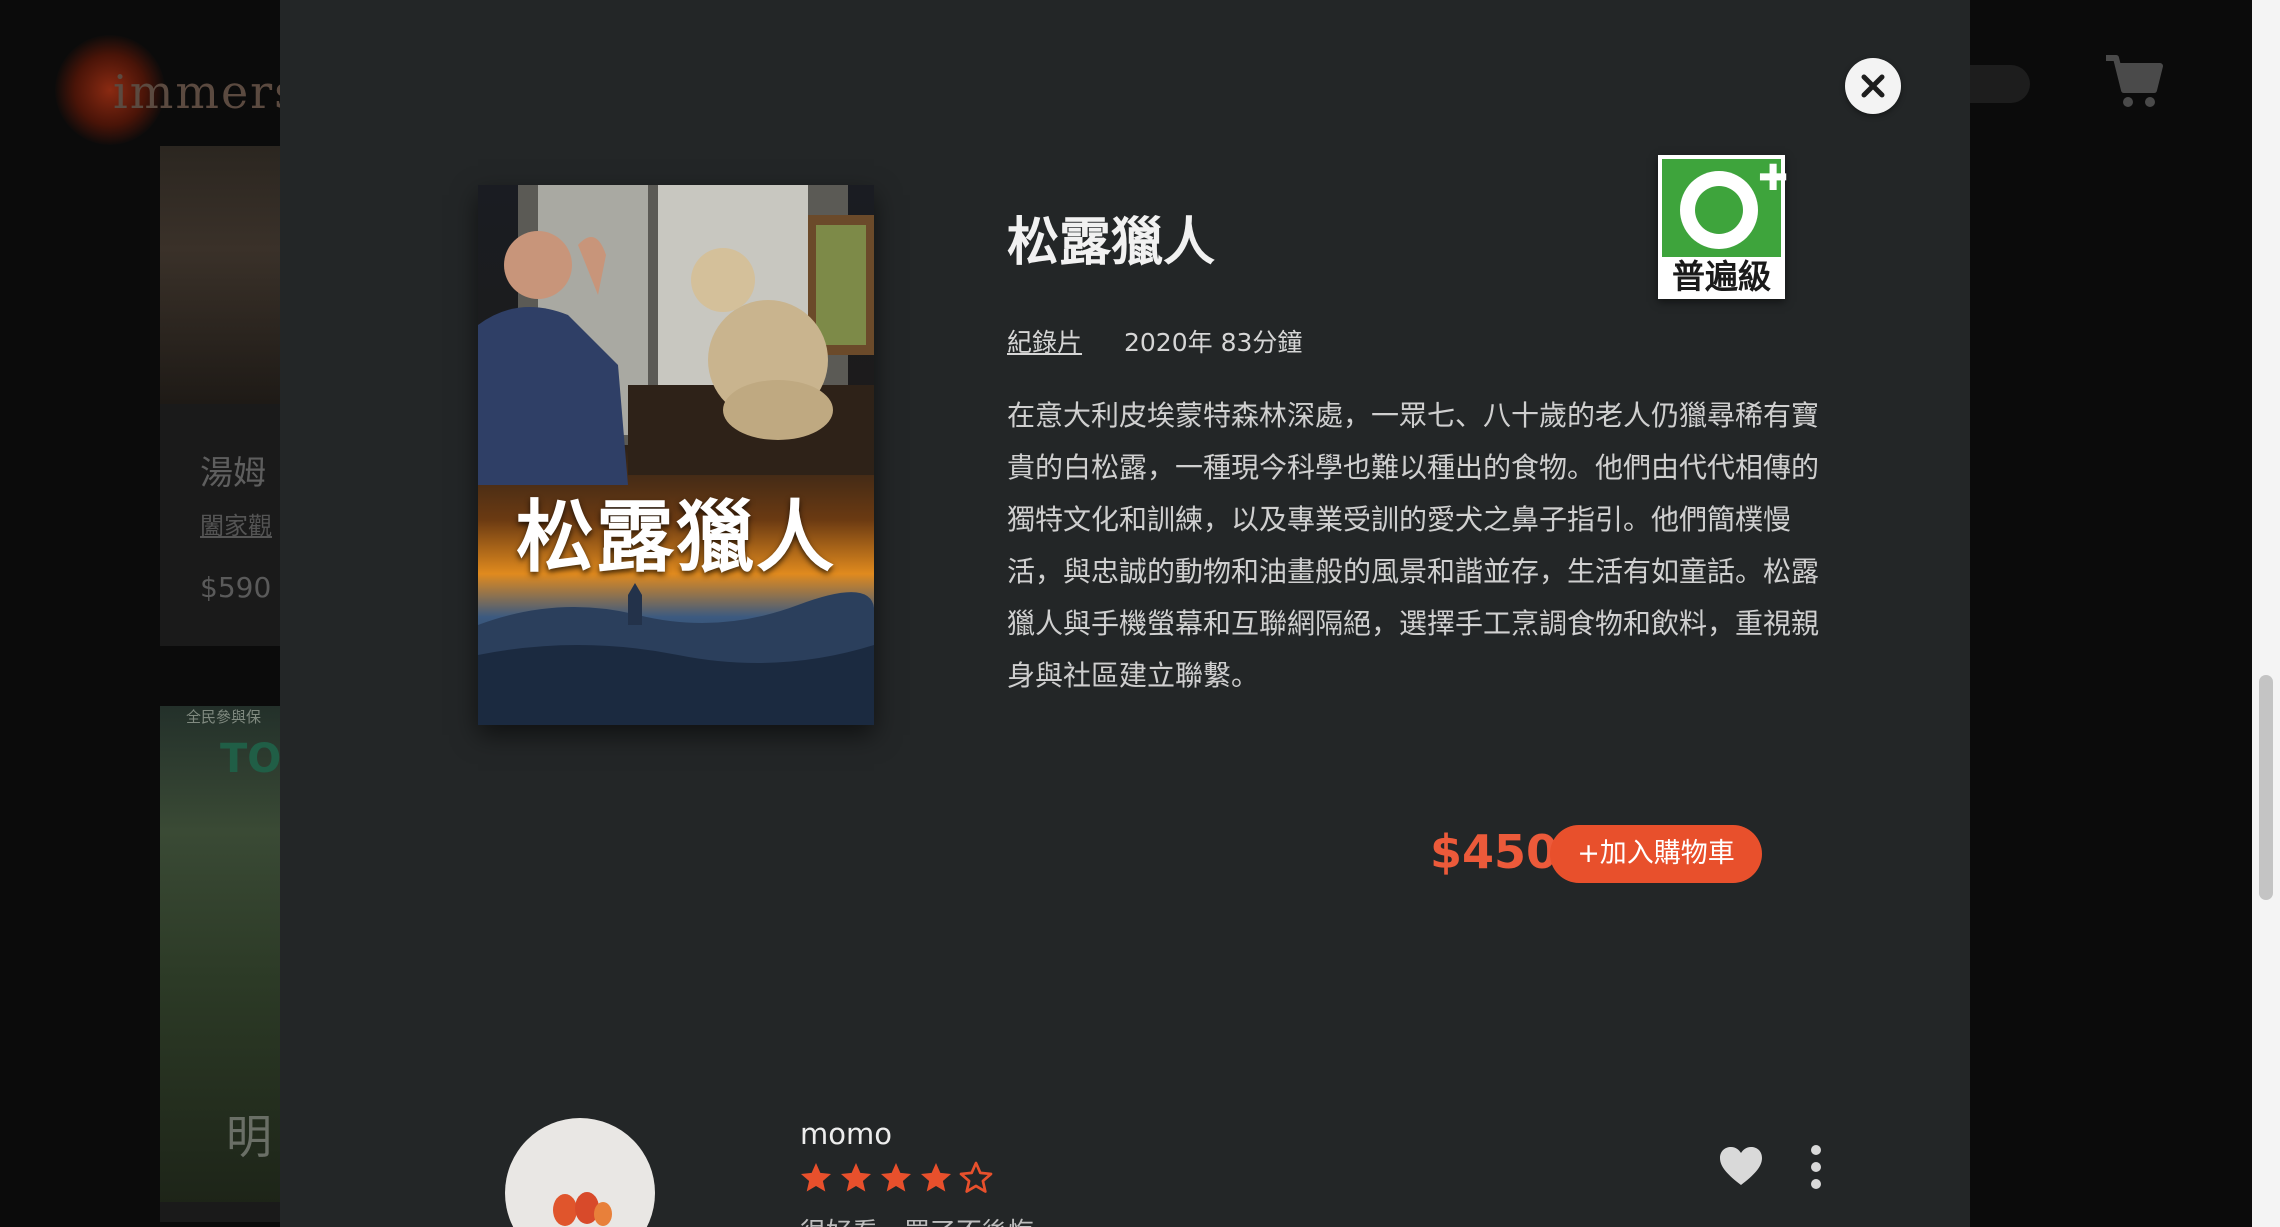  I want to click on avatar-flower-image, so click(582, 1209).